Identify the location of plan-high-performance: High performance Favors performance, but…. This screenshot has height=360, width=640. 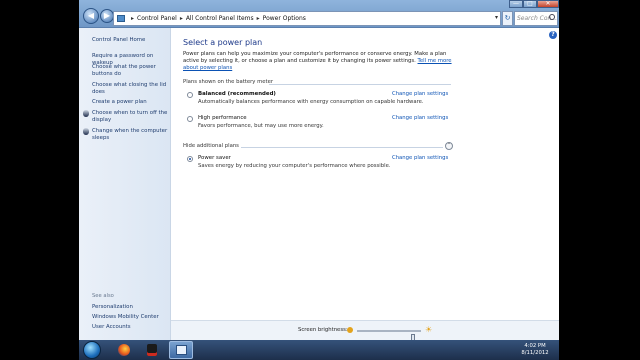
(322, 125).